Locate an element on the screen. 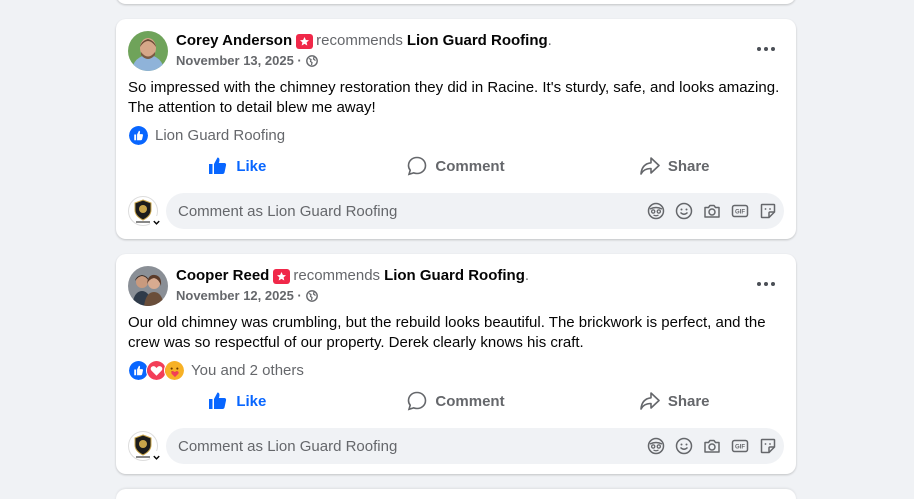 Image resolution: width=914 pixels, height=499 pixels. author-name: Corey Anderson is located at coordinates (234, 41).